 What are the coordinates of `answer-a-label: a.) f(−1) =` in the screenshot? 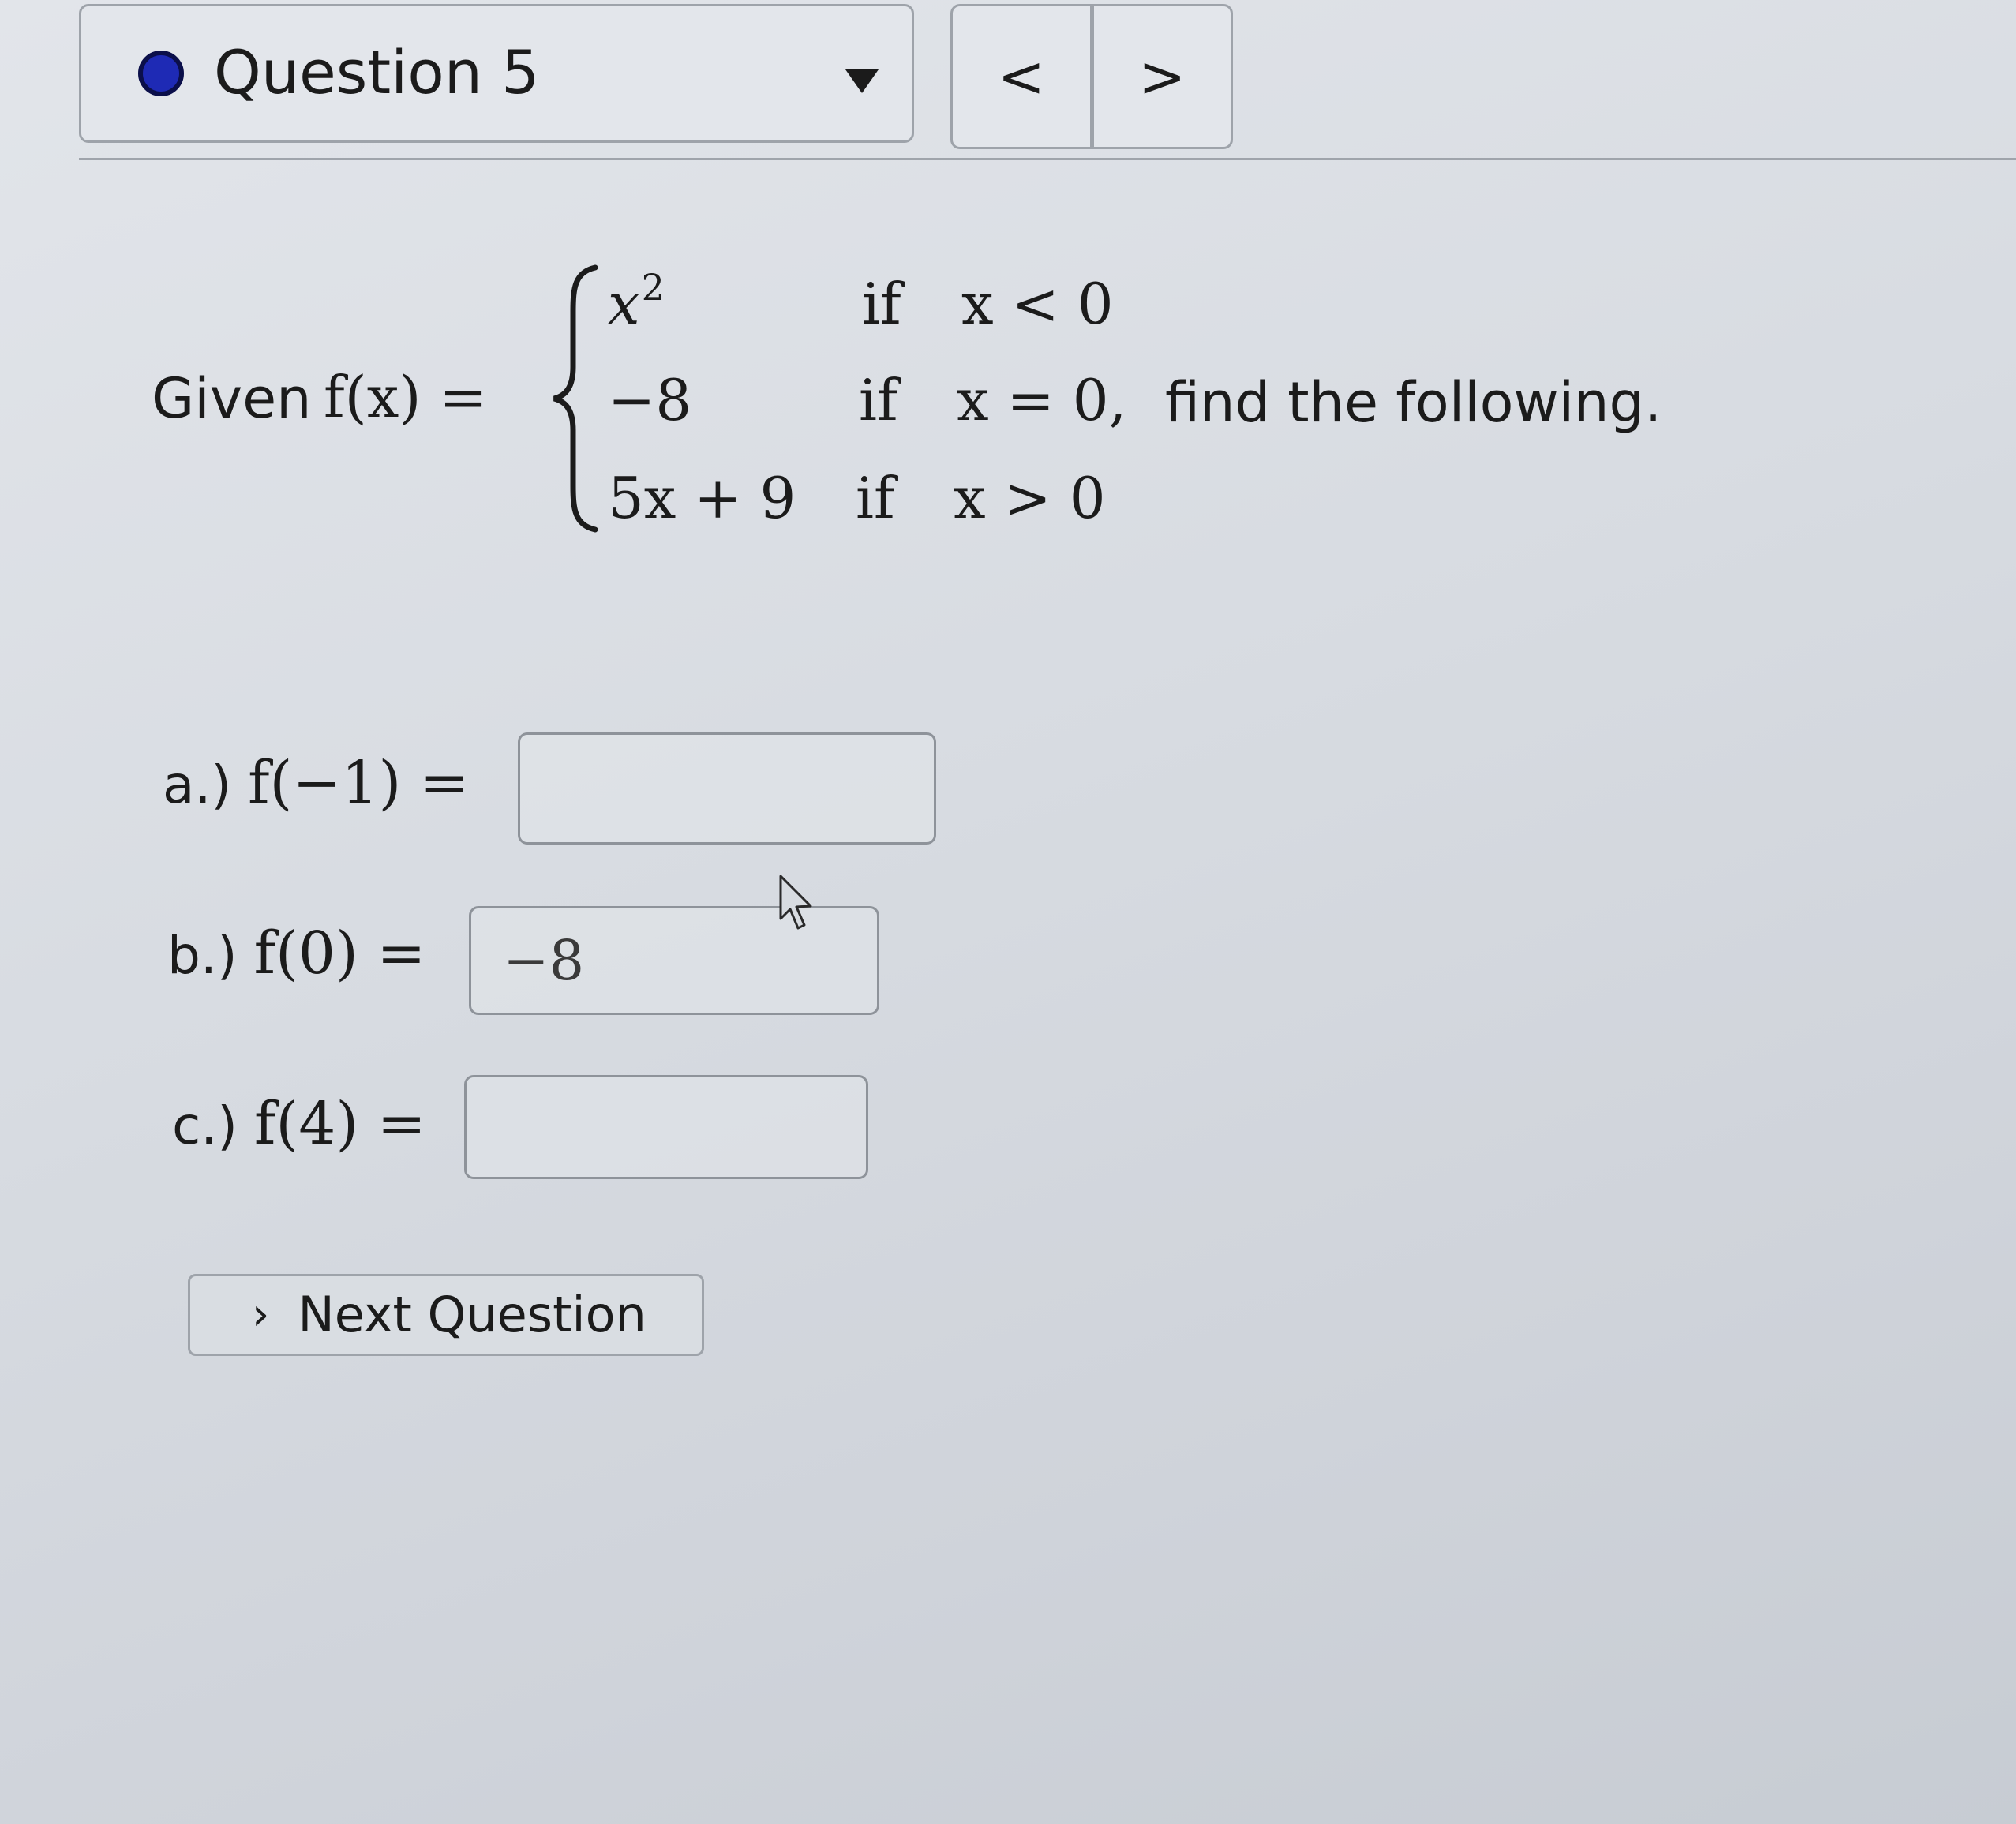 It's located at (316, 784).